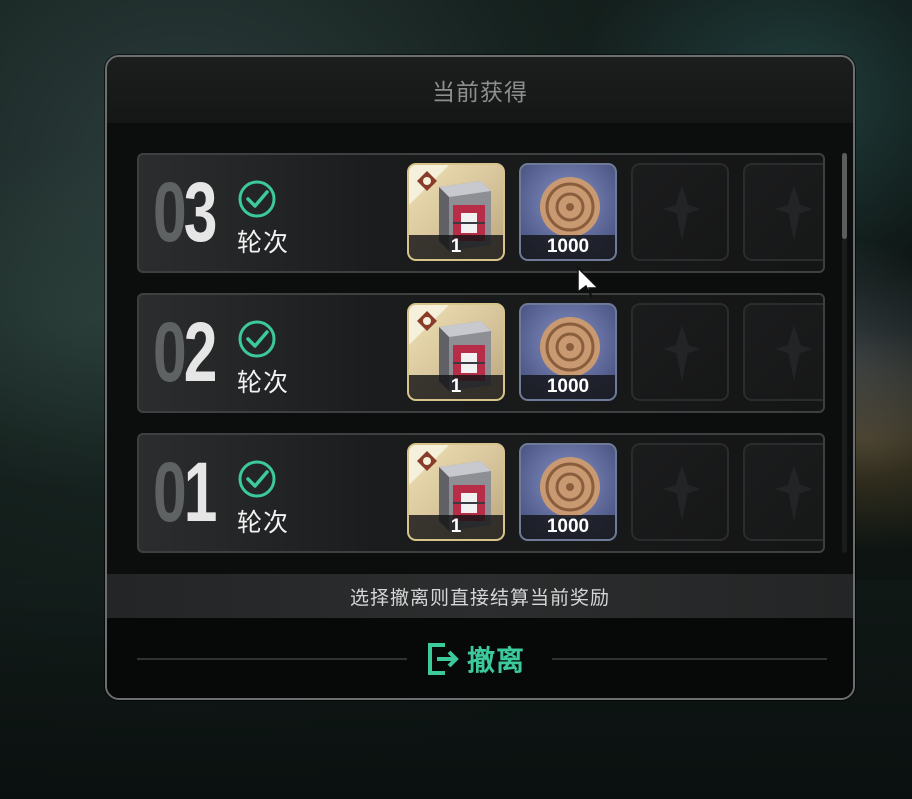  Describe the element at coordinates (443, 659) in the screenshot. I see `exit-icon` at that location.